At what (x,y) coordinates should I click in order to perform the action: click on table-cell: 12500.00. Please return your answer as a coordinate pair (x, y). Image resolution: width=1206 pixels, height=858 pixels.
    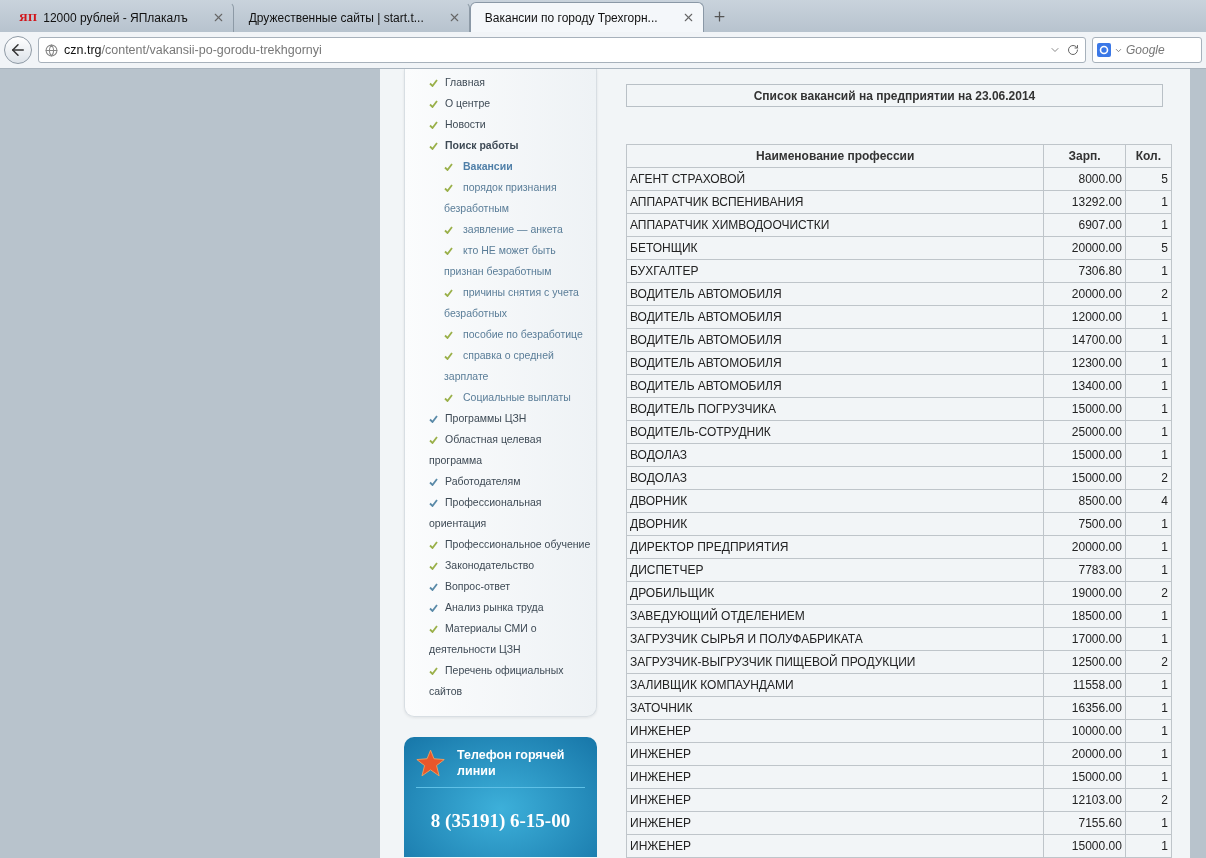
    Looking at the image, I should click on (1084, 662).